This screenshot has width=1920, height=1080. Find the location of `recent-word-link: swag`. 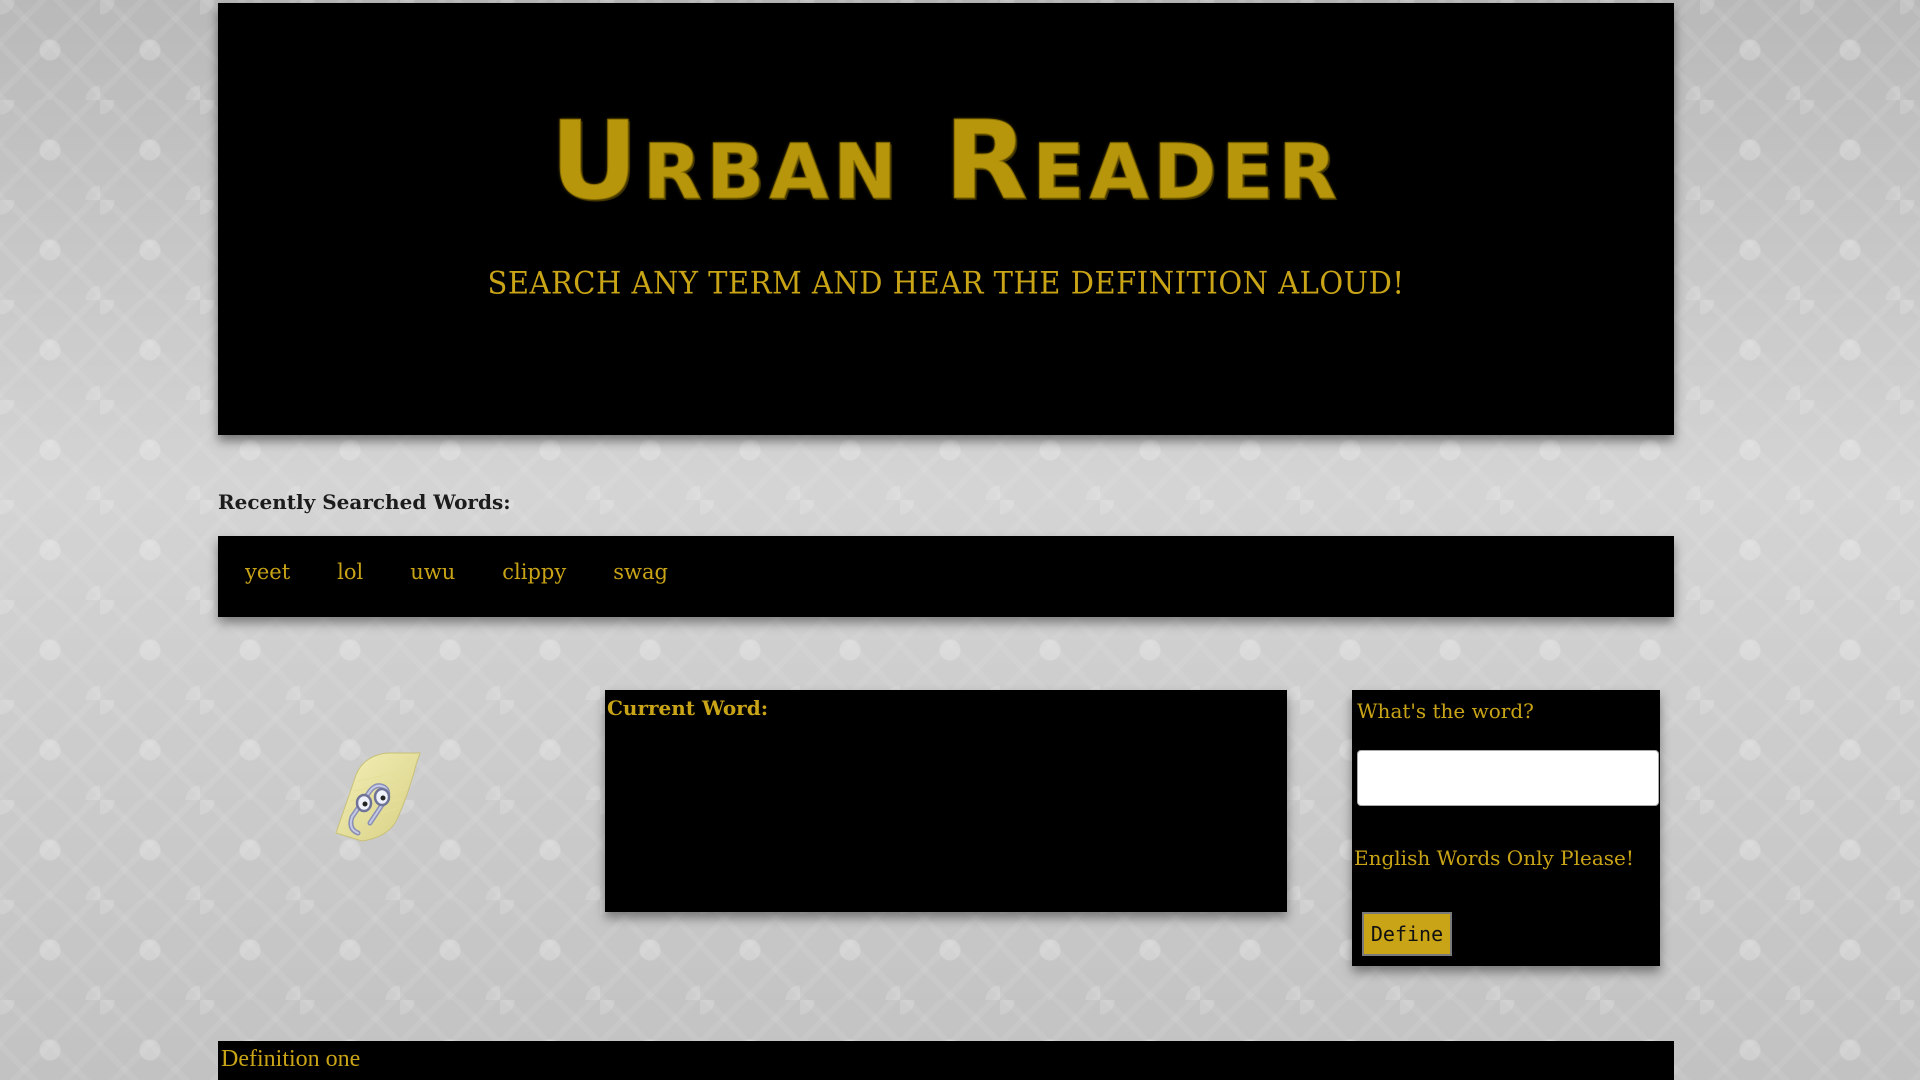

recent-word-link: swag is located at coordinates (640, 572).